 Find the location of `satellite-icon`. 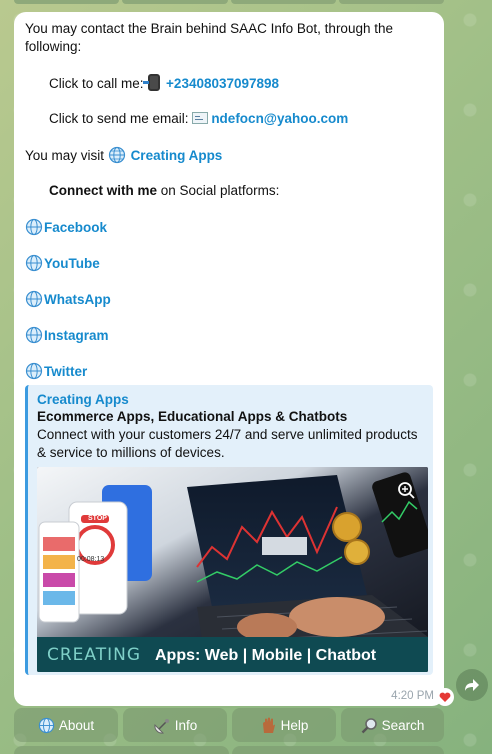

satellite-icon is located at coordinates (161, 726).